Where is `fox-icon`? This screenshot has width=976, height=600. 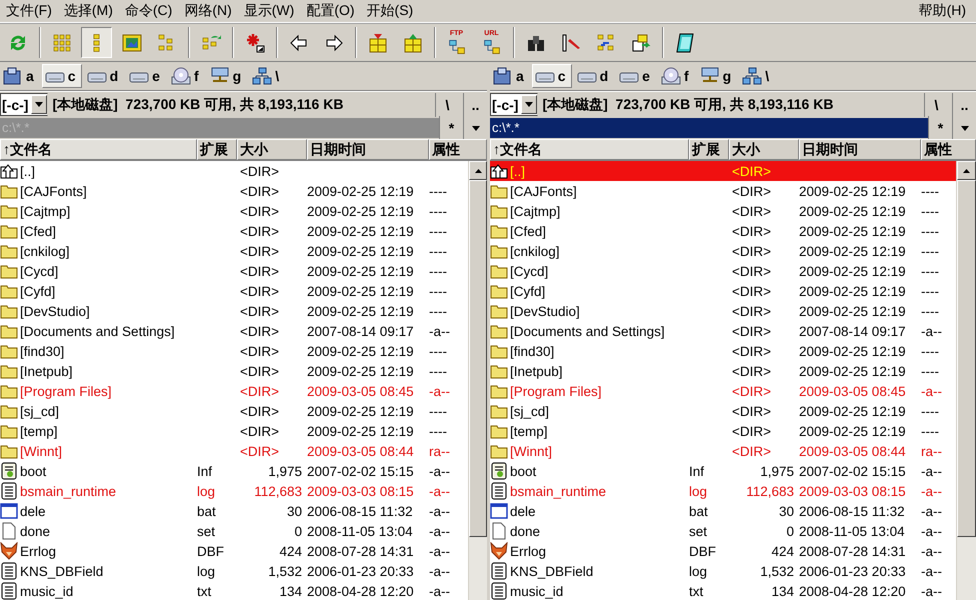
fox-icon is located at coordinates (499, 551).